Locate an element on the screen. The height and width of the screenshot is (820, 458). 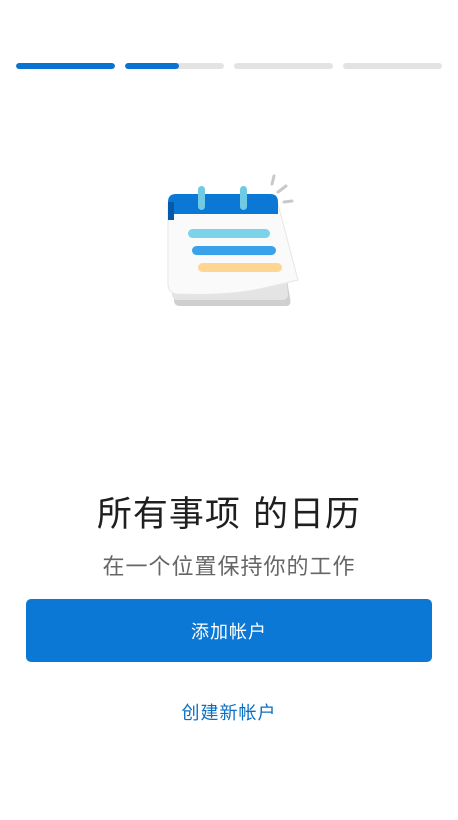
onboarding-progress is located at coordinates (229, 66).